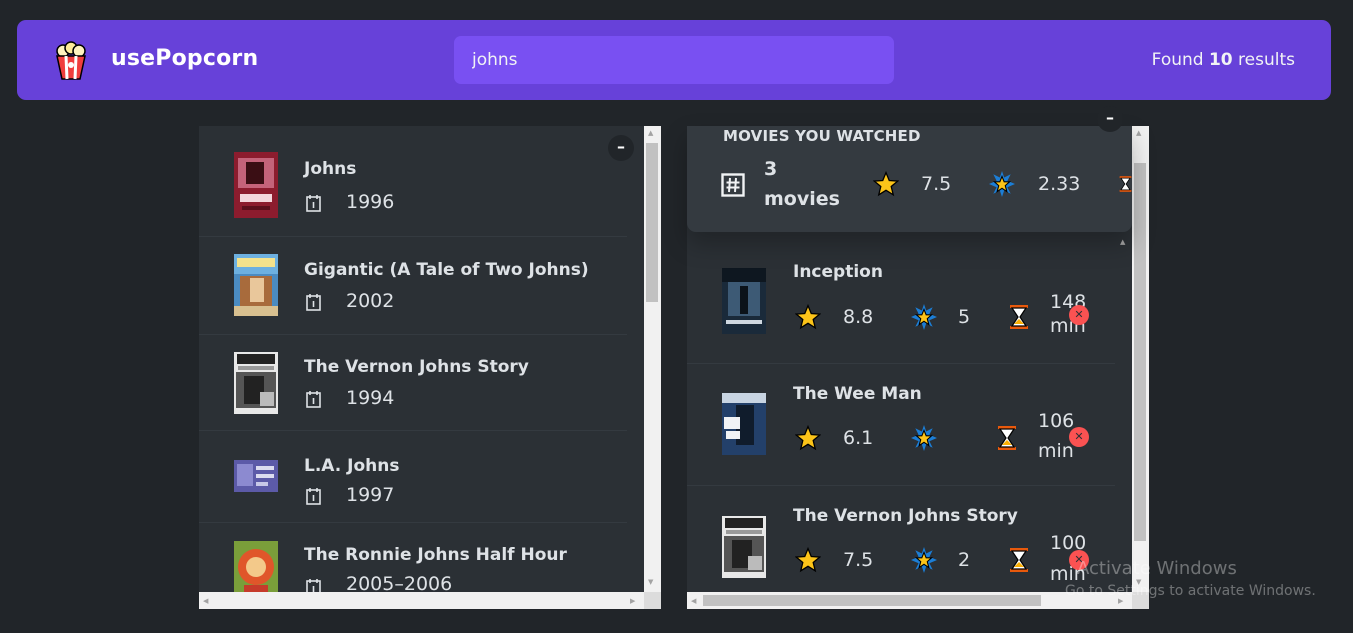 The image size is (1353, 633). I want to click on movie-year: 1994, so click(370, 398).